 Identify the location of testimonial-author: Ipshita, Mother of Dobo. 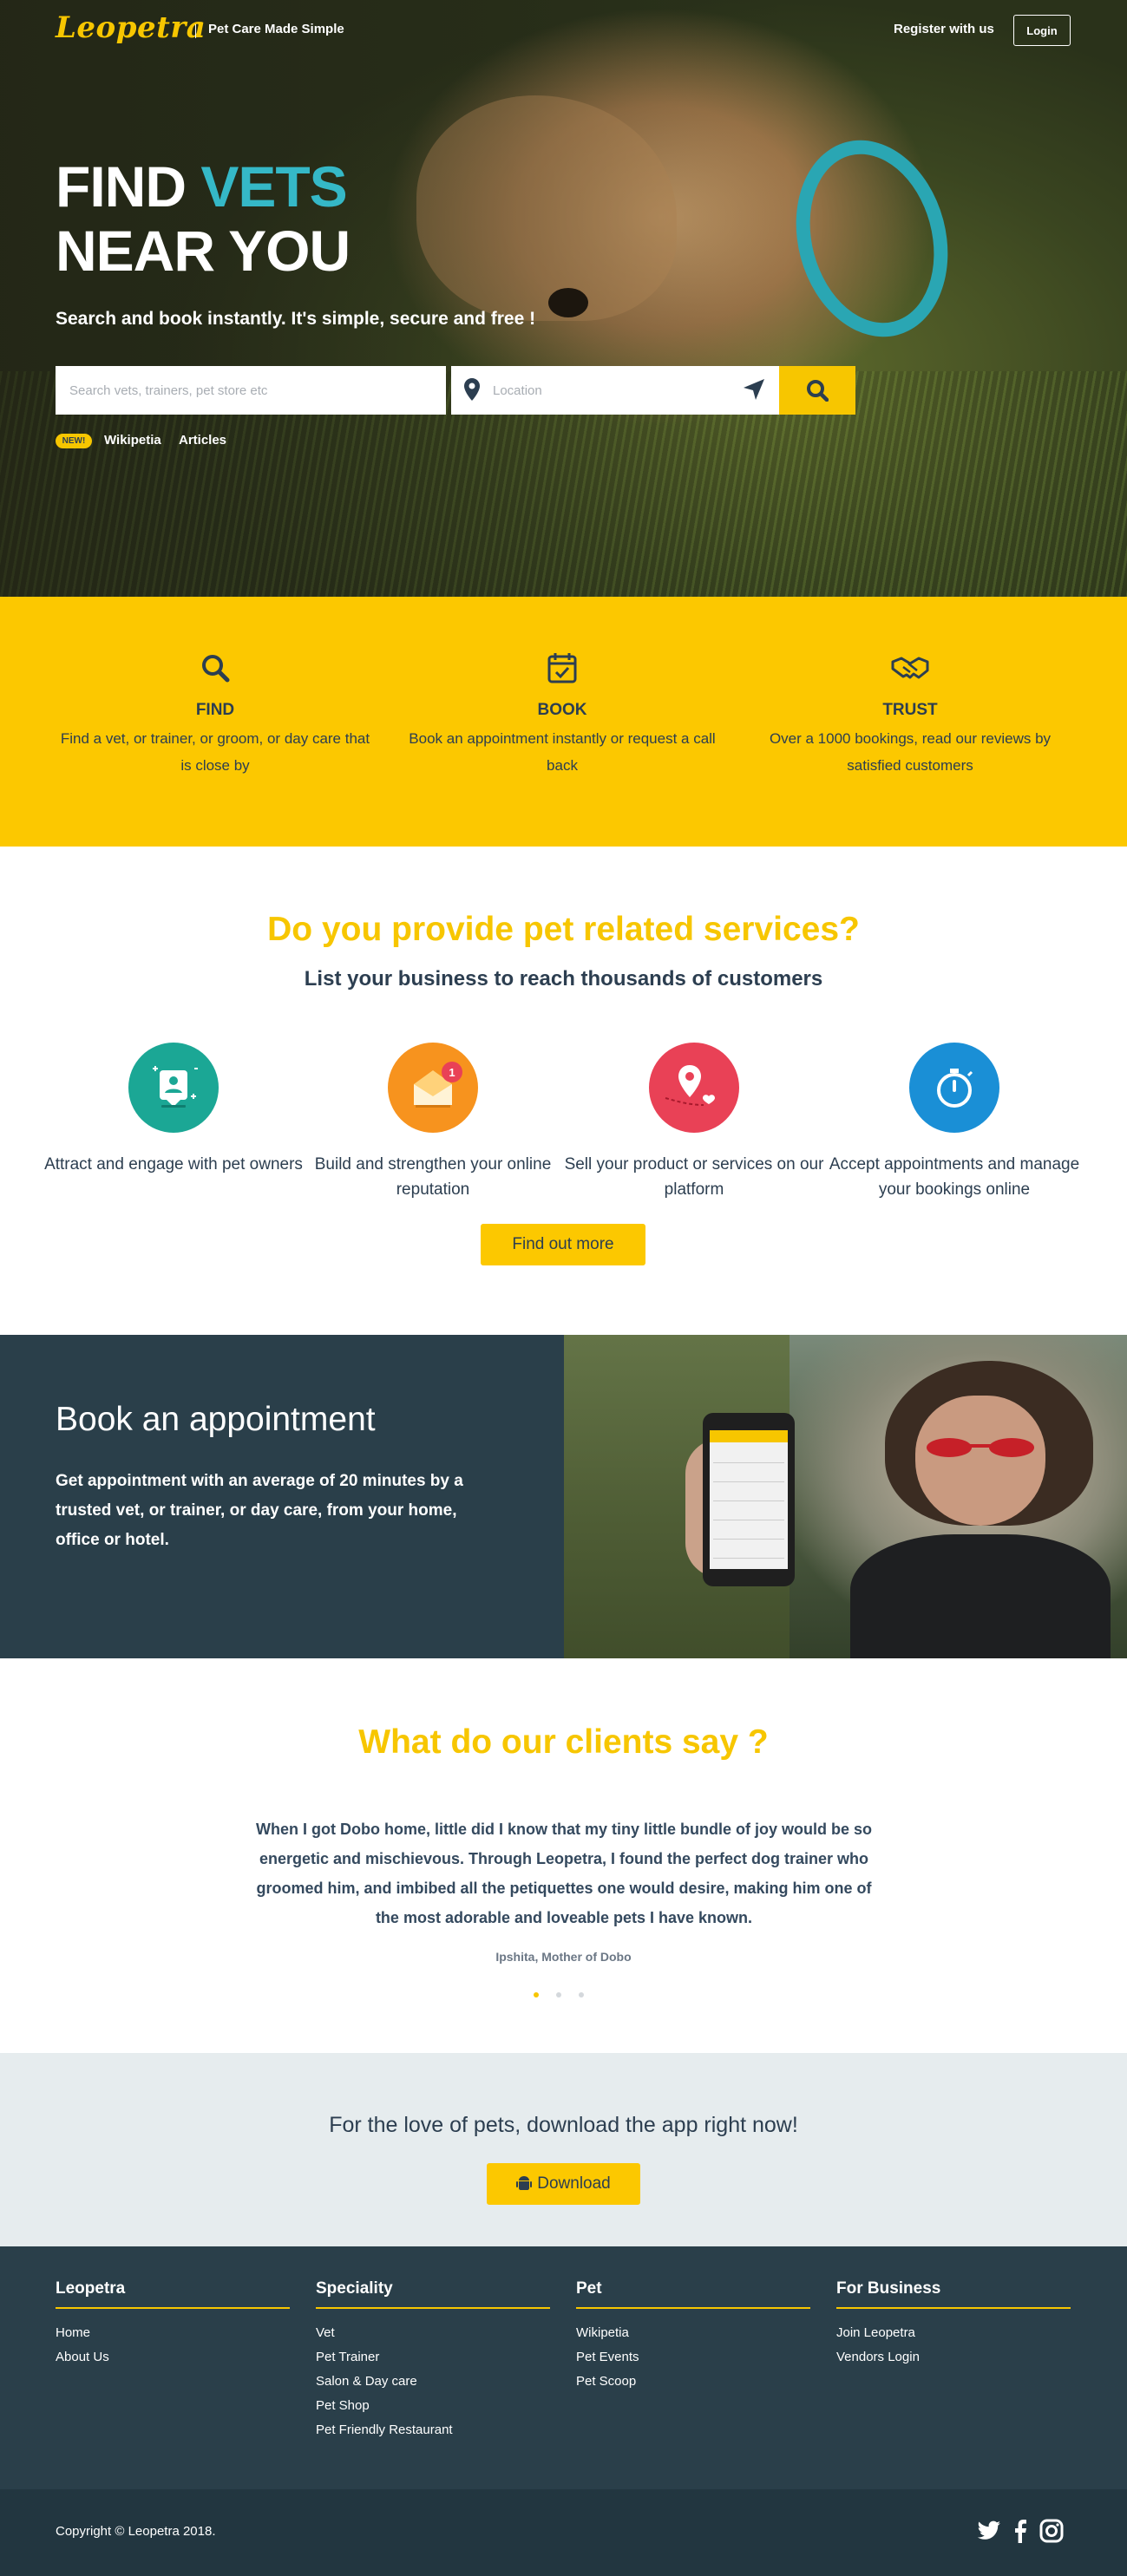
(563, 1957).